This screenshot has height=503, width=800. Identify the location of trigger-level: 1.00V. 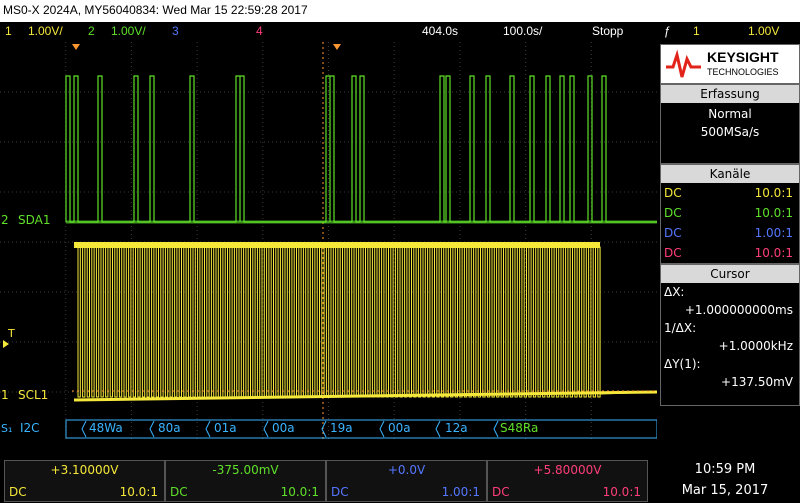
(763, 31).